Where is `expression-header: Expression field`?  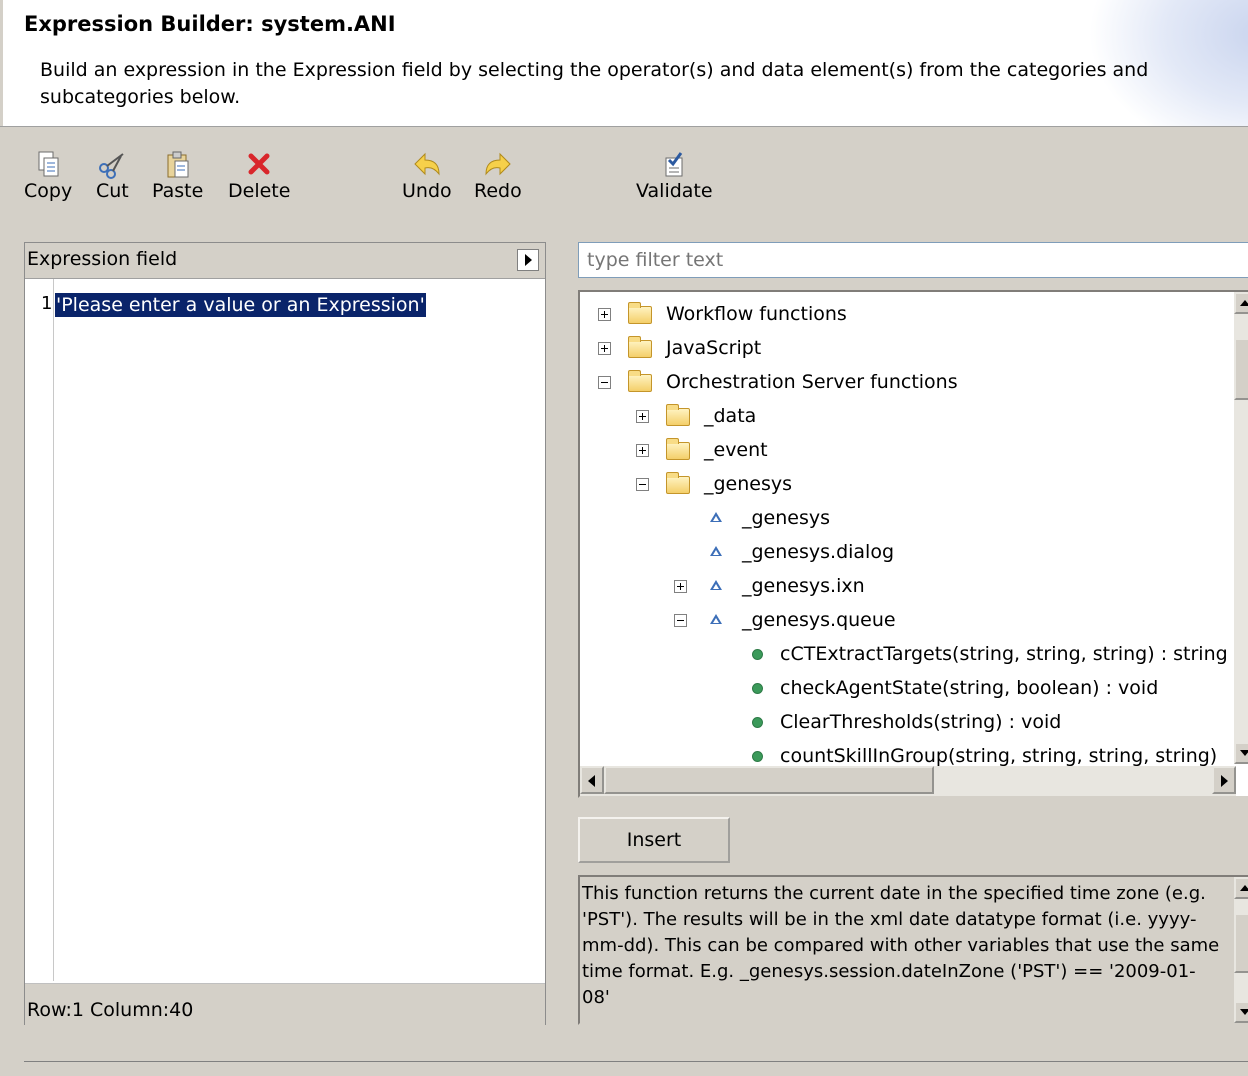
expression-header: Expression field is located at coordinates (285, 261).